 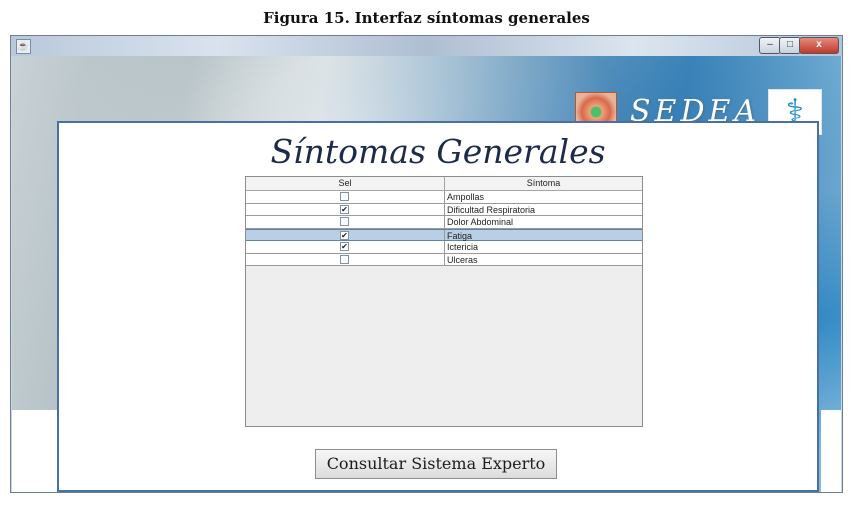 What do you see at coordinates (819, 45) in the screenshot?
I see `close-button: x` at bounding box center [819, 45].